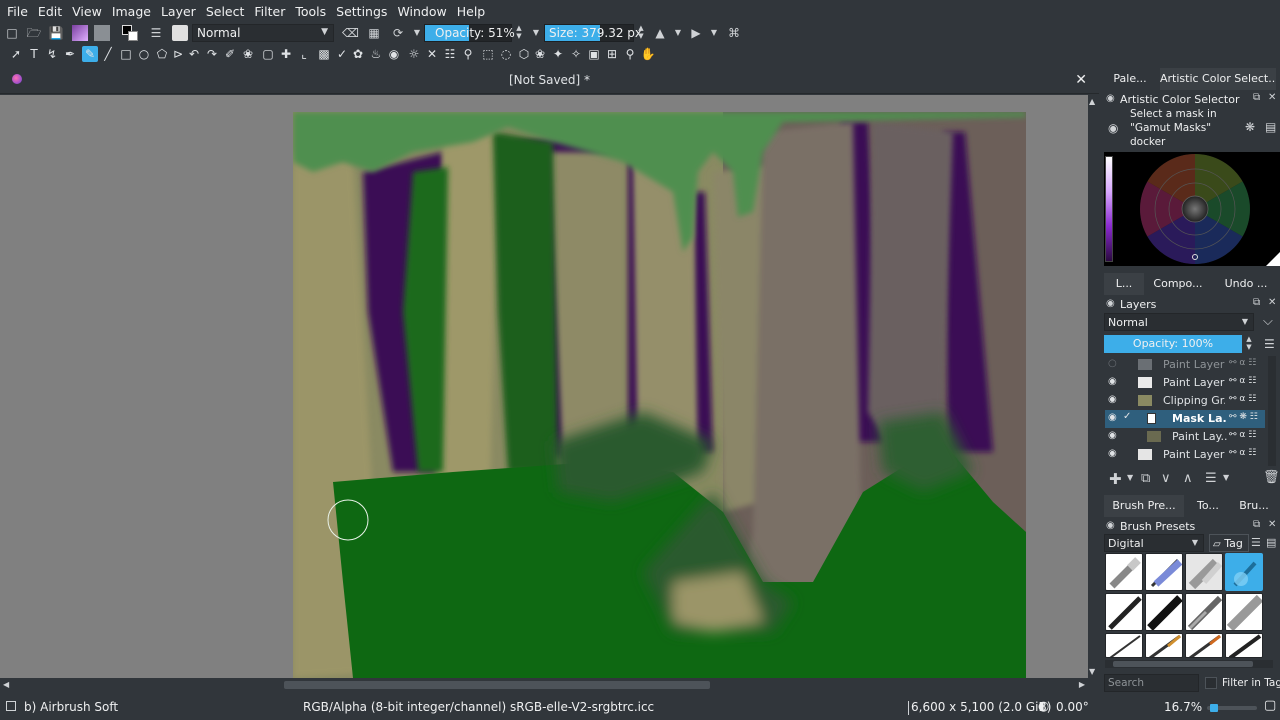 This screenshot has width=1280, height=720. What do you see at coordinates (1185, 437) in the screenshot?
I see `layer-row: ◉ Paint Lay... ⚯ α ☷` at bounding box center [1185, 437].